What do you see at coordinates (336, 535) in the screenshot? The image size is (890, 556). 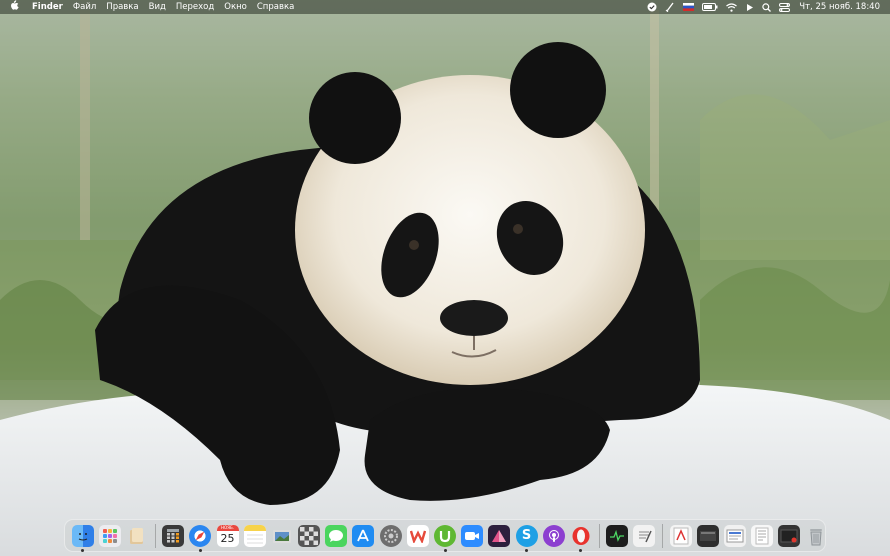 I see `messages-icon` at bounding box center [336, 535].